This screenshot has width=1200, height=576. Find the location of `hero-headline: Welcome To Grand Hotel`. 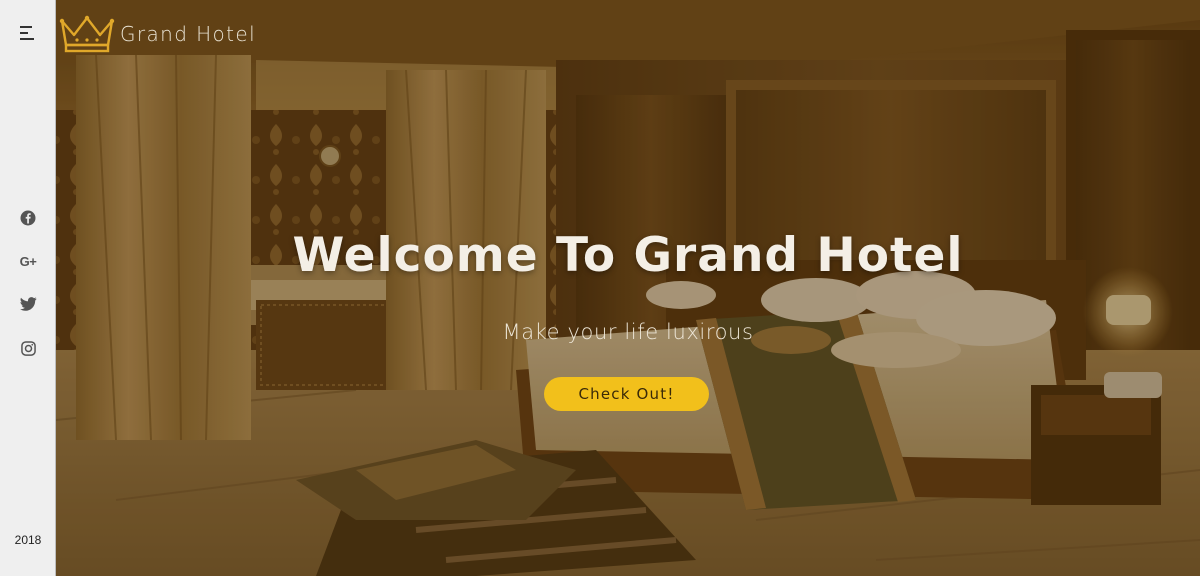

hero-headline: Welcome To Grand Hotel is located at coordinates (628, 255).